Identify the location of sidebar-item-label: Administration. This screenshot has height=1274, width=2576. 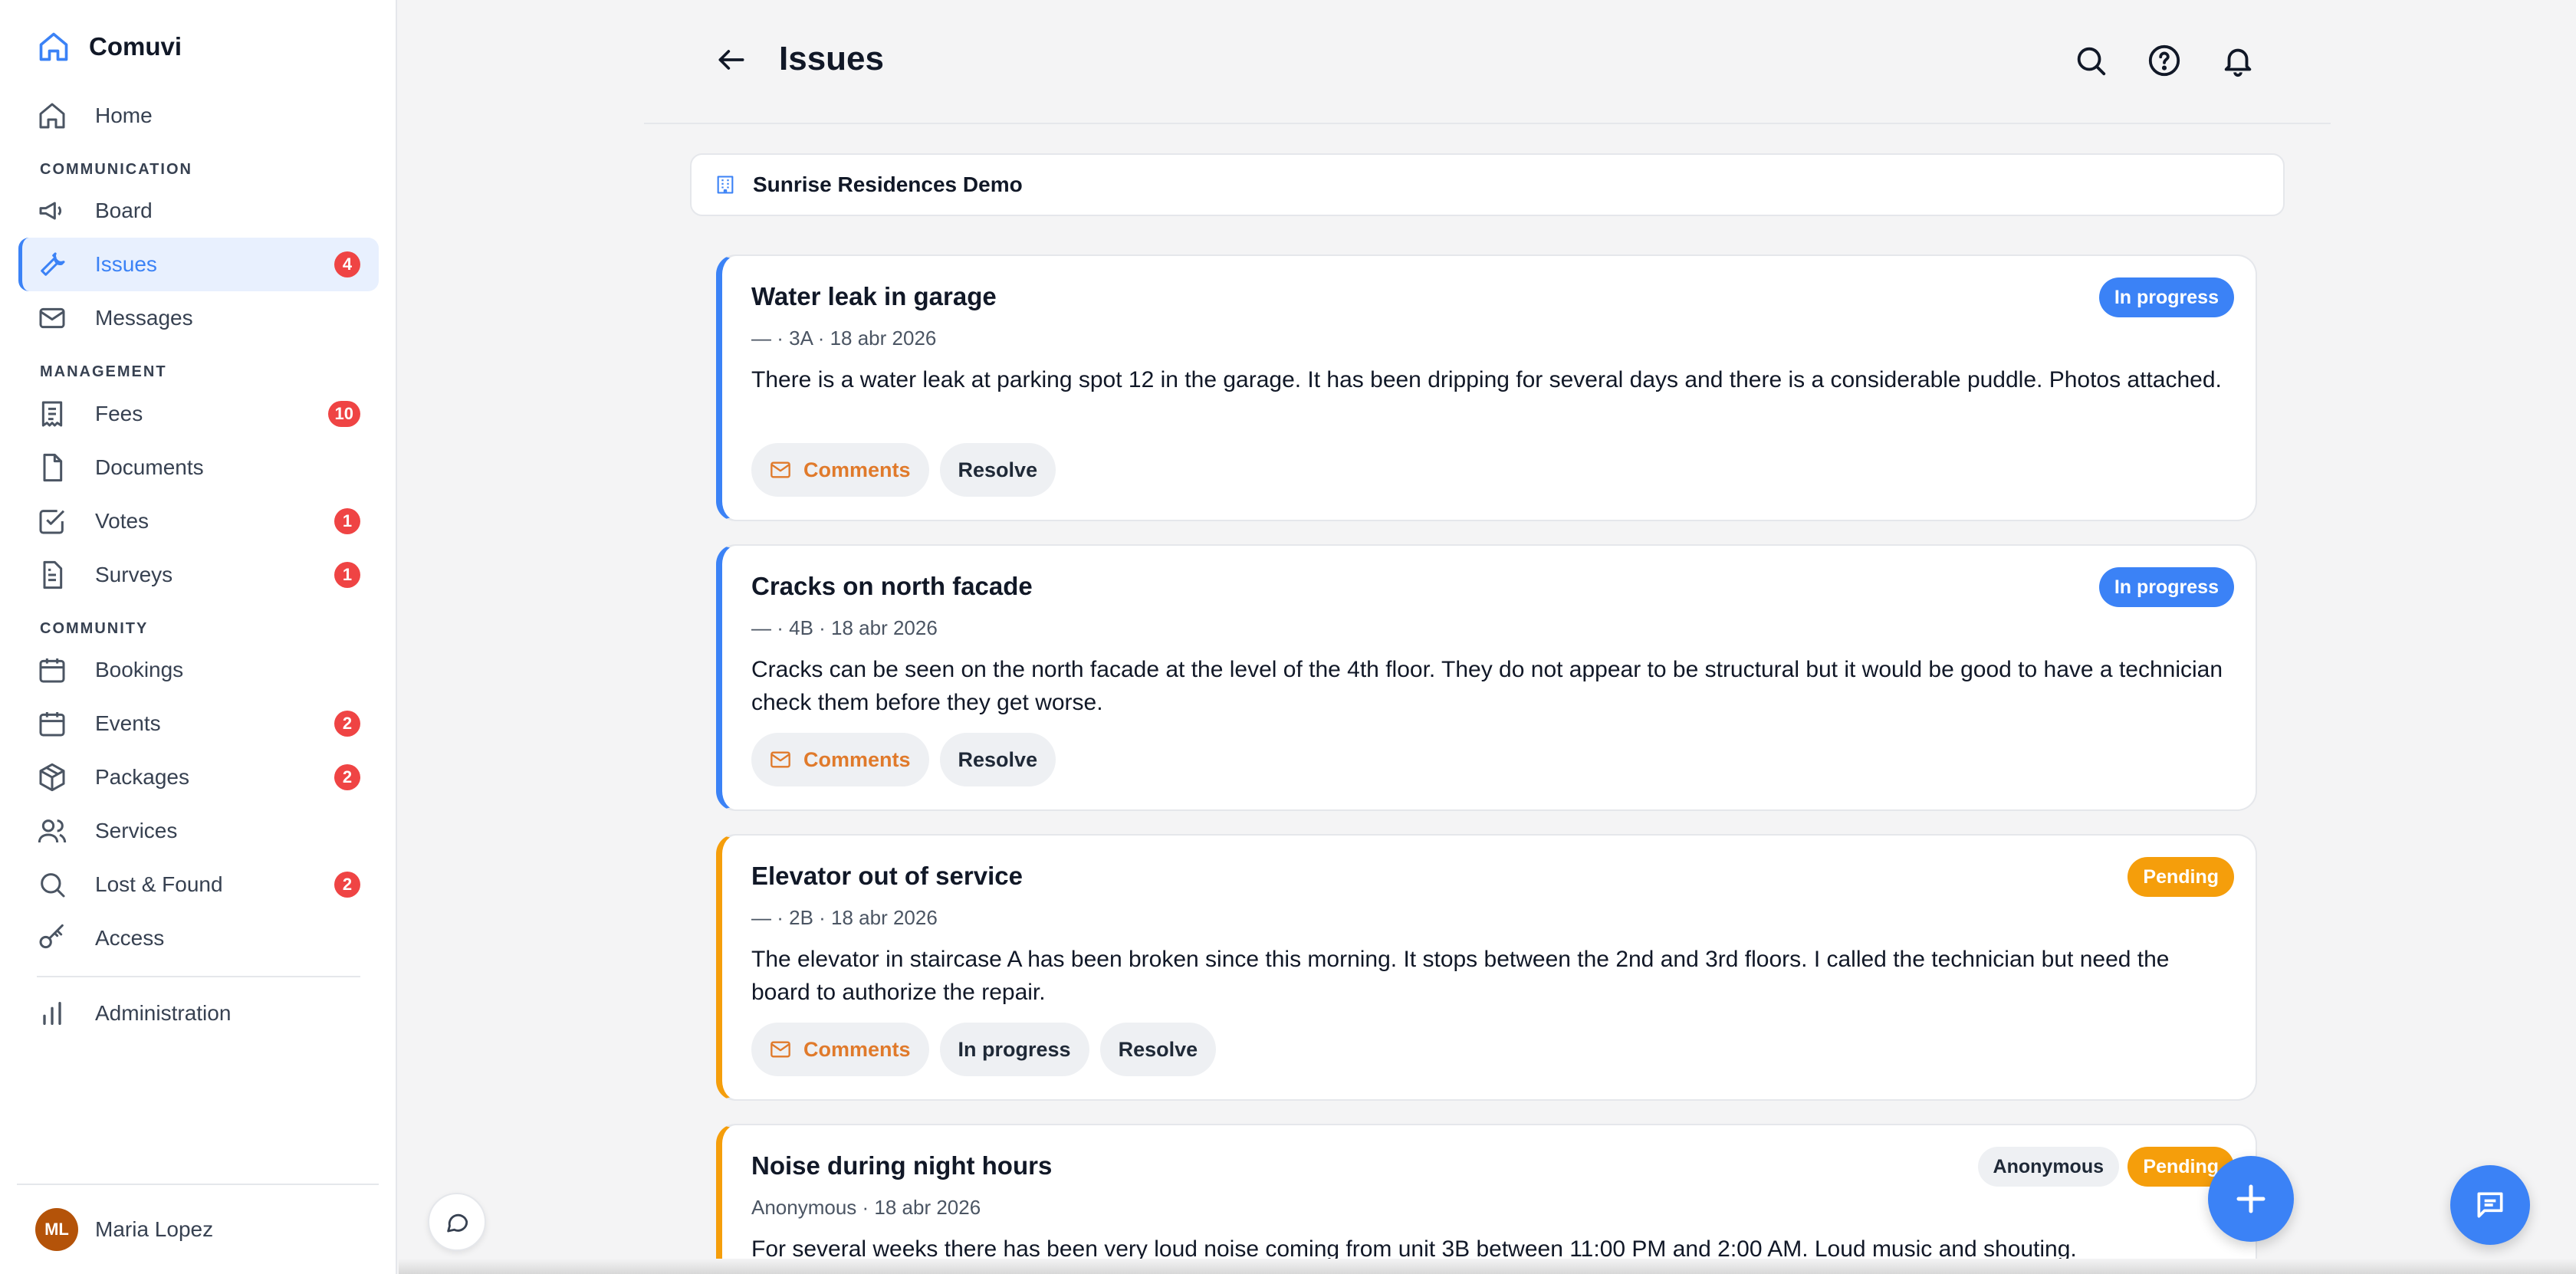
(164, 1013).